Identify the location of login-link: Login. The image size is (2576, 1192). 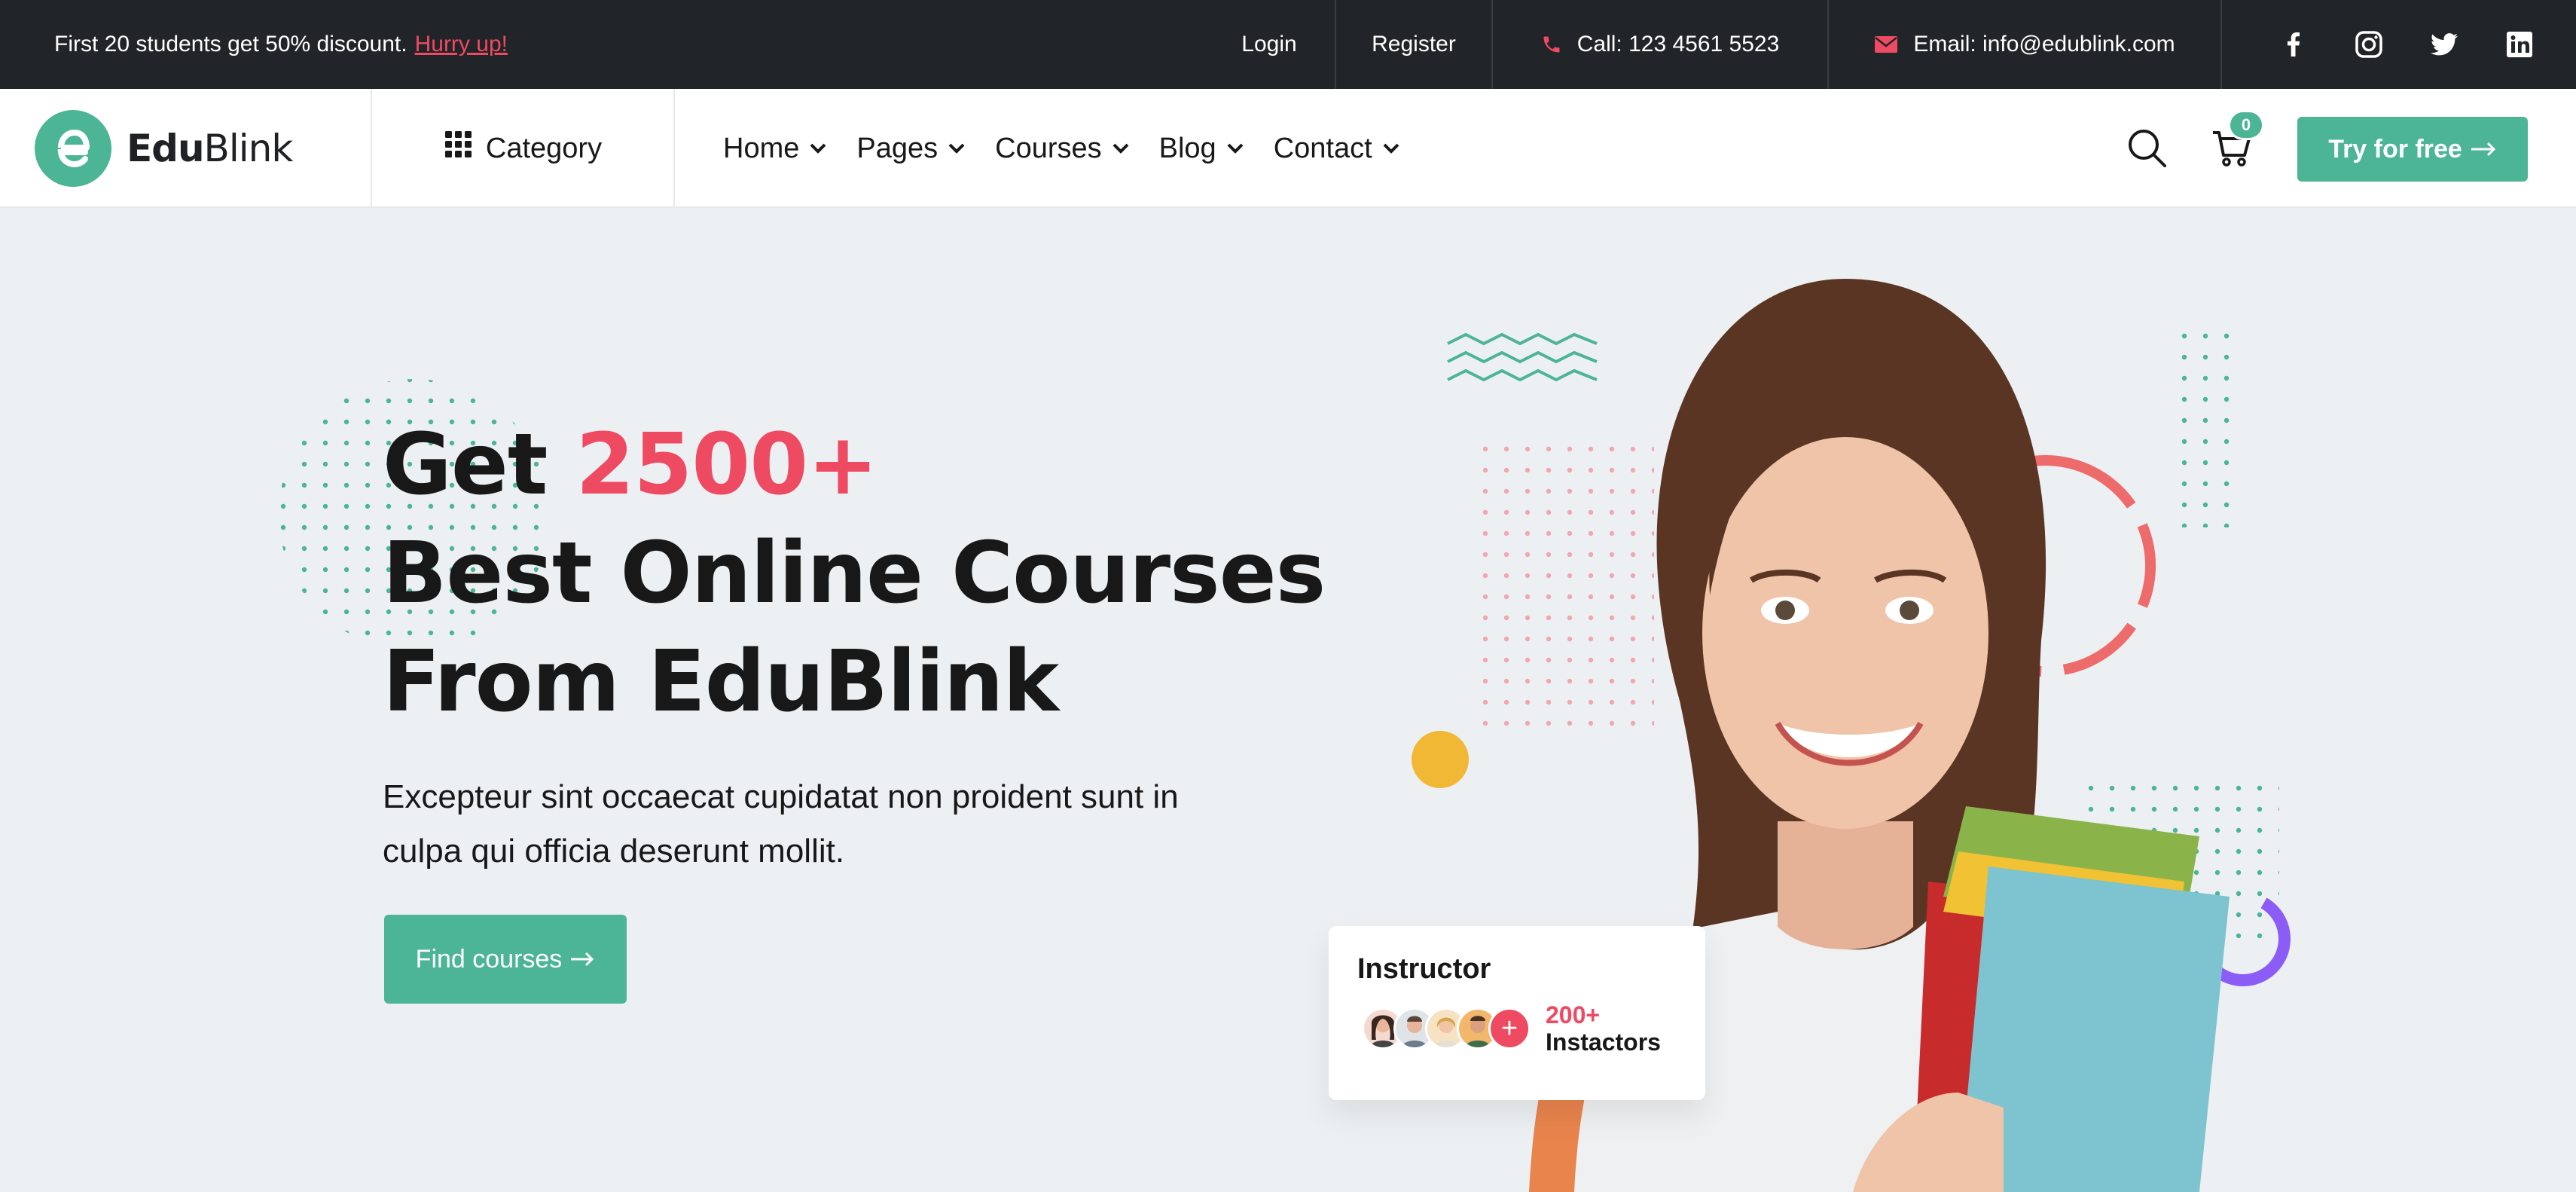
(1269, 45).